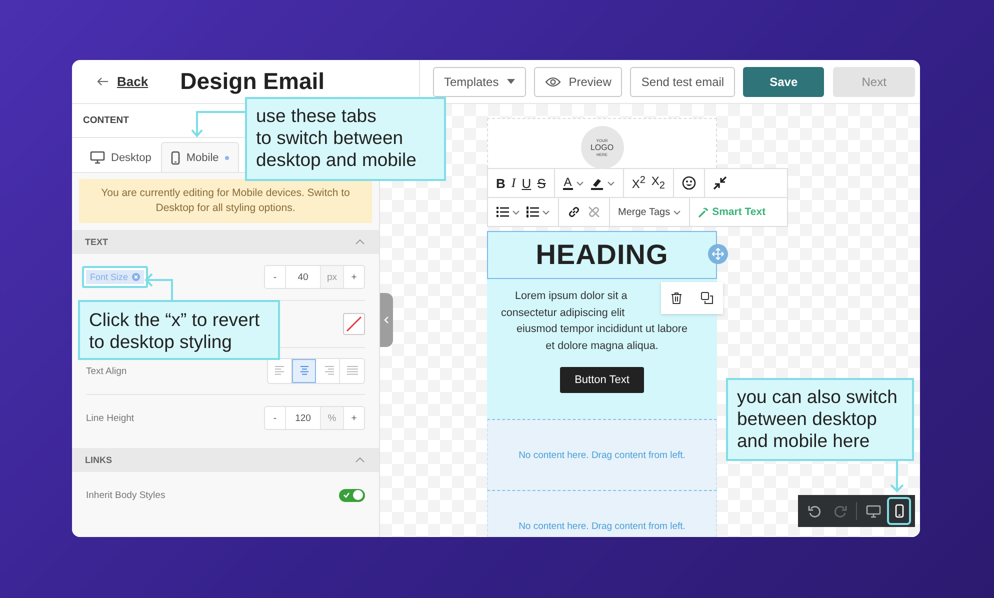 The image size is (994, 598). What do you see at coordinates (345, 139) in the screenshot?
I see `callout-note: use these tabs to switch between desktop and mobile` at bounding box center [345, 139].